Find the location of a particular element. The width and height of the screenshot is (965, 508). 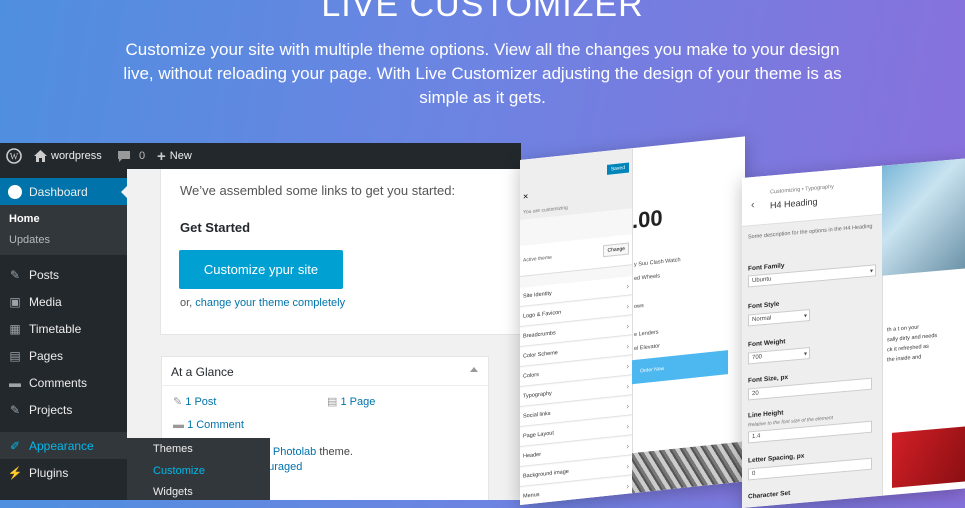

comments-count-link: ▬ 1 Comment is located at coordinates (208, 425).